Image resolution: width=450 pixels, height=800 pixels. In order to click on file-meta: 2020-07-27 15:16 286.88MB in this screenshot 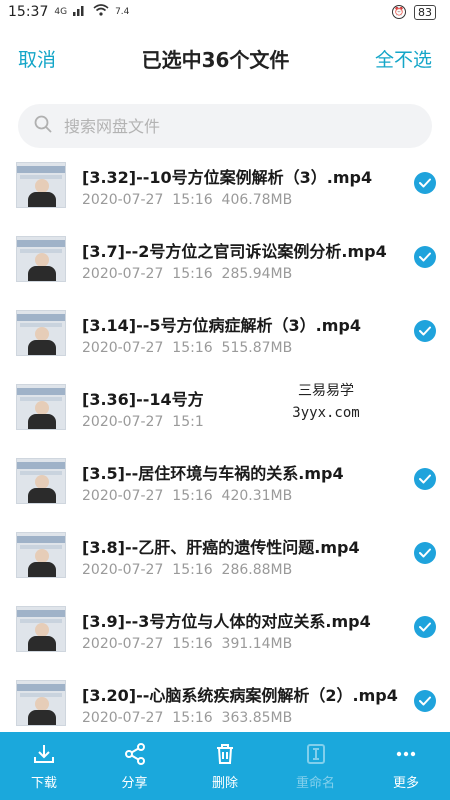, I will do `click(187, 570)`.